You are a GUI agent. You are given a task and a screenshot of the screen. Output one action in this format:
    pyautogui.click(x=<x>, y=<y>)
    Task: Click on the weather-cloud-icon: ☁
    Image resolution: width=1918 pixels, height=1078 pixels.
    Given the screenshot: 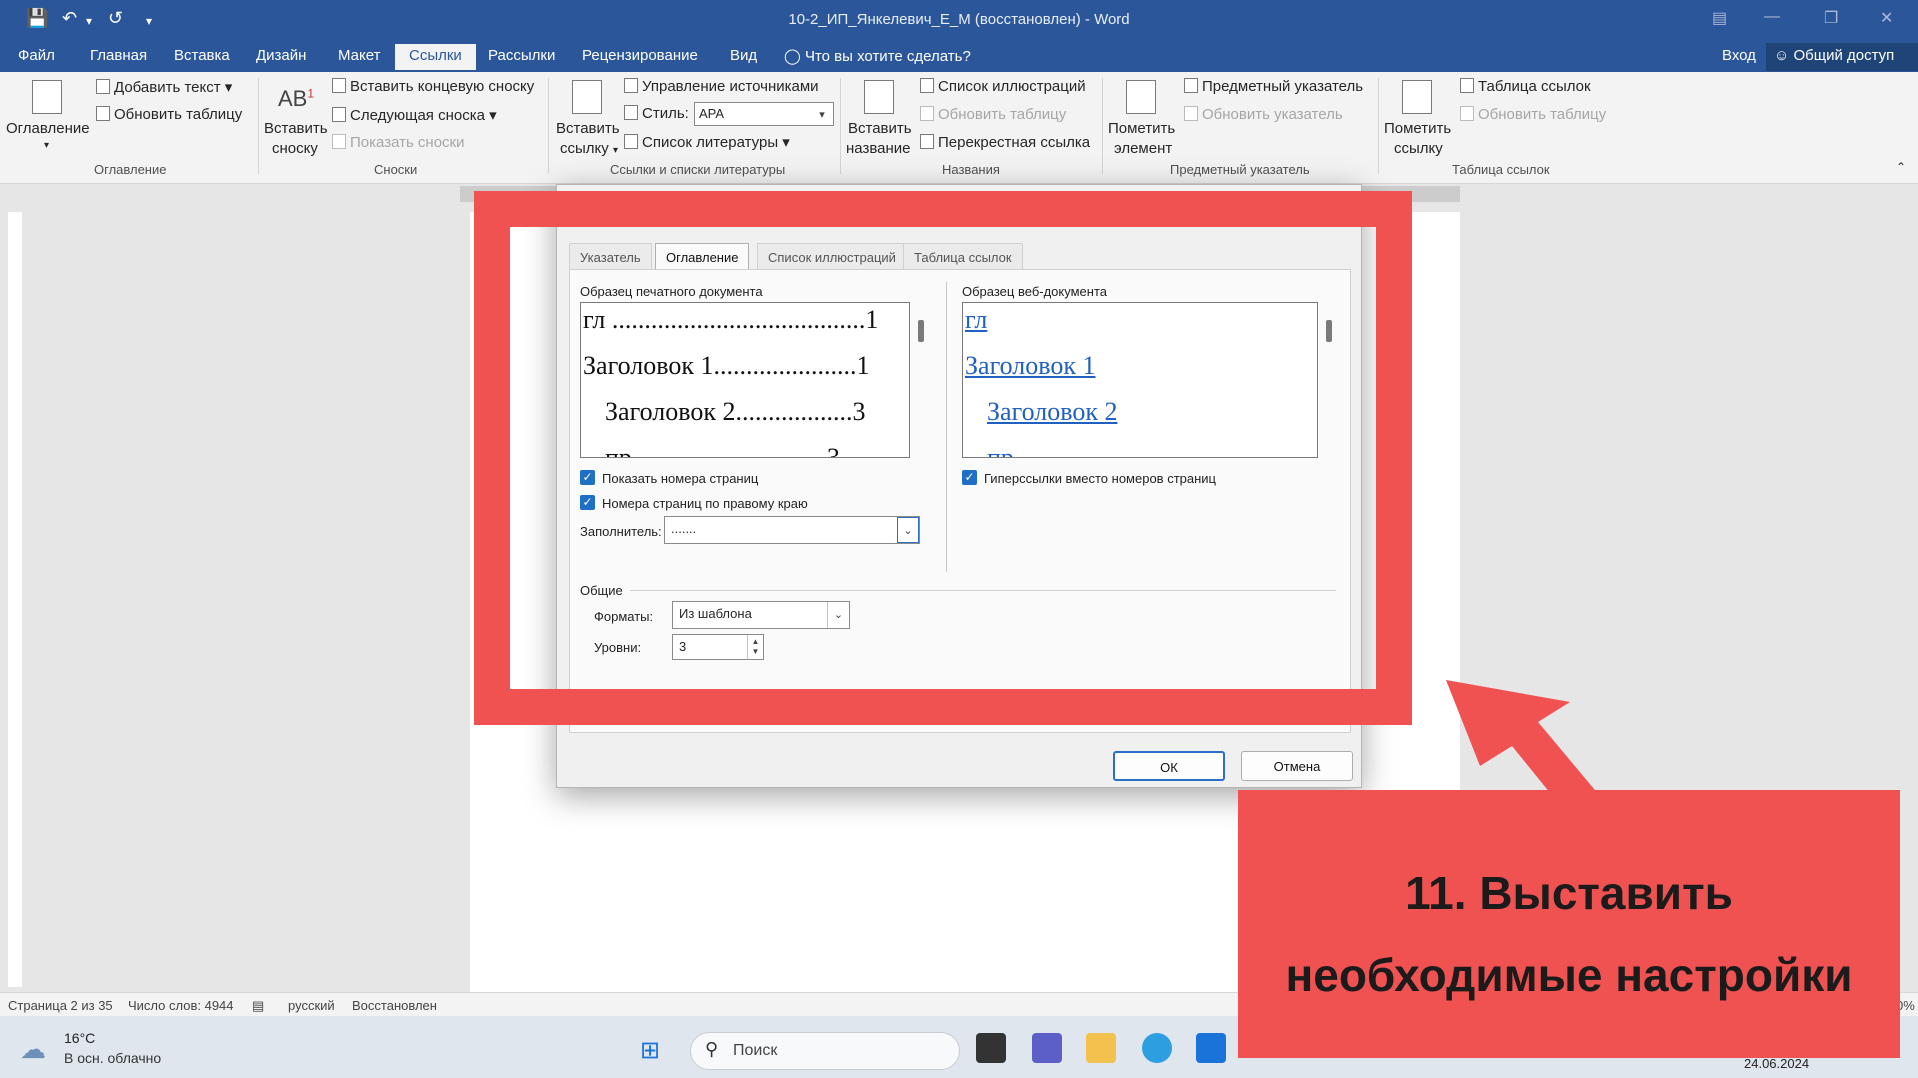 What is the action you would take?
    pyautogui.click(x=33, y=1049)
    